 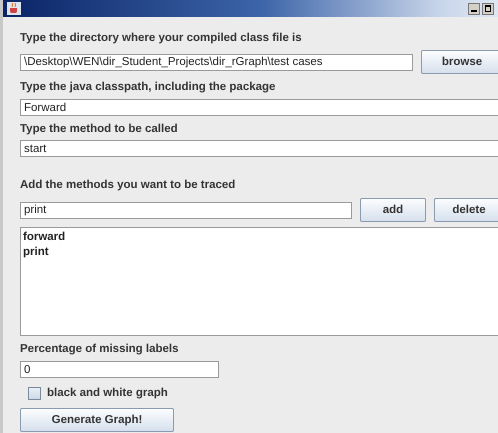 I want to click on percentage-field: 0, so click(x=119, y=369).